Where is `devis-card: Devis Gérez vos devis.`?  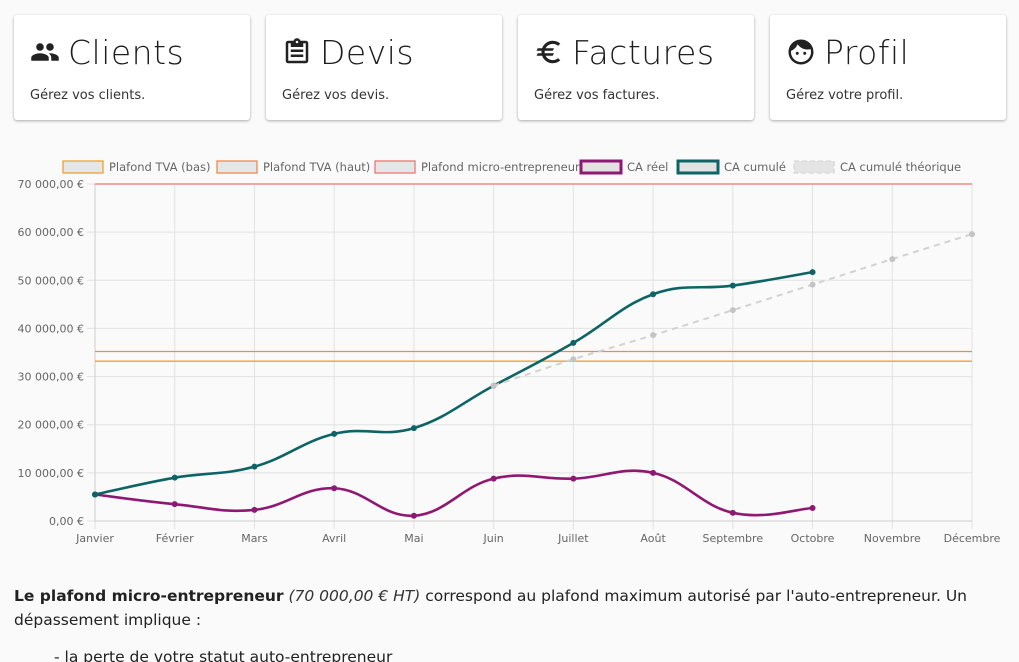 devis-card: Devis Gérez vos devis. is located at coordinates (384, 67).